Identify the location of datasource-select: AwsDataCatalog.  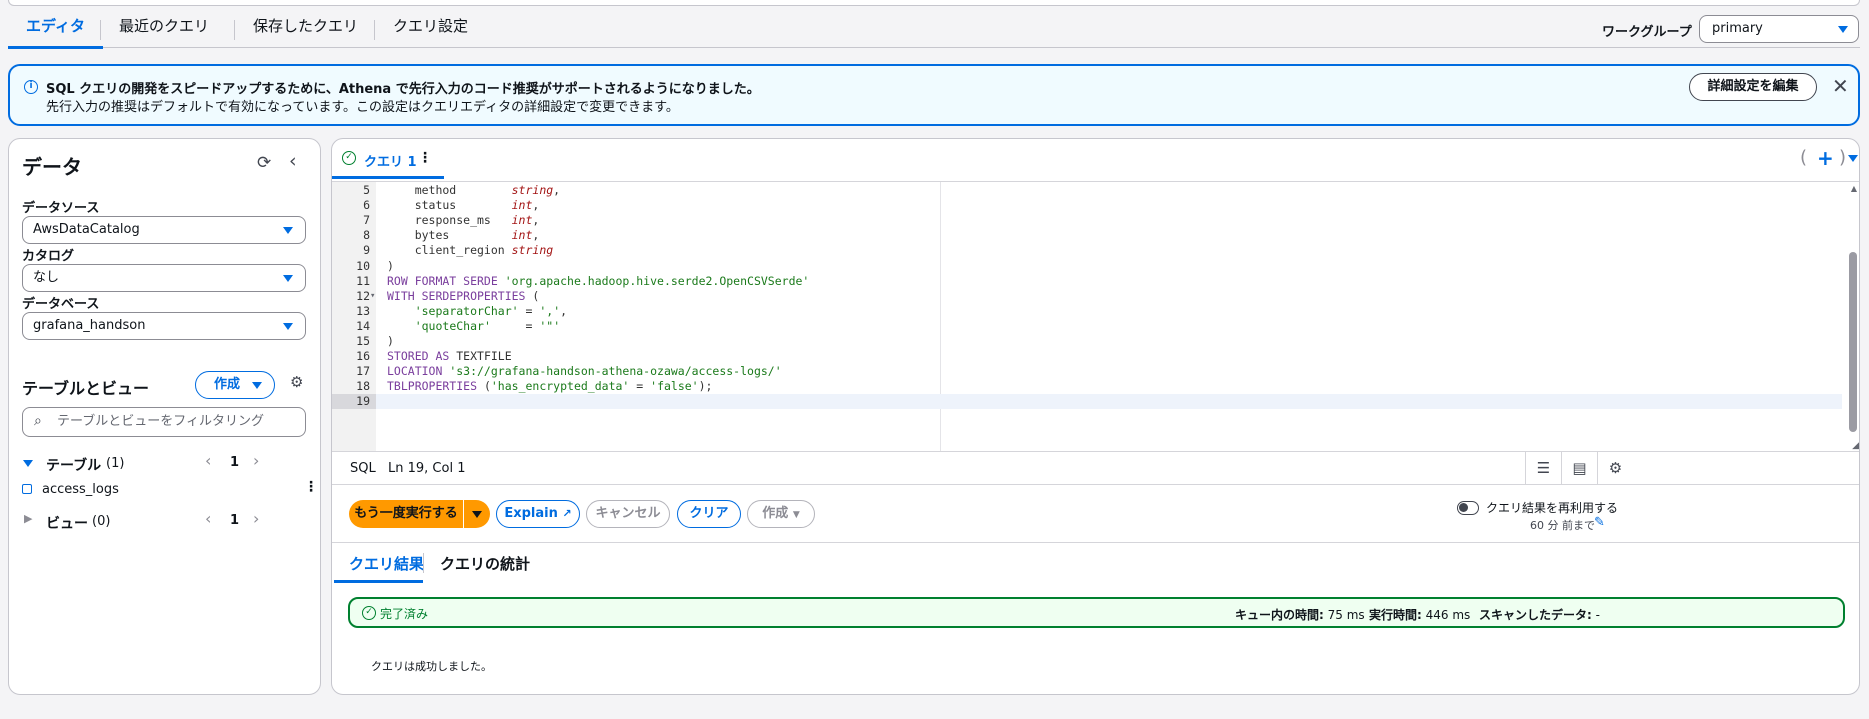
(164, 230).